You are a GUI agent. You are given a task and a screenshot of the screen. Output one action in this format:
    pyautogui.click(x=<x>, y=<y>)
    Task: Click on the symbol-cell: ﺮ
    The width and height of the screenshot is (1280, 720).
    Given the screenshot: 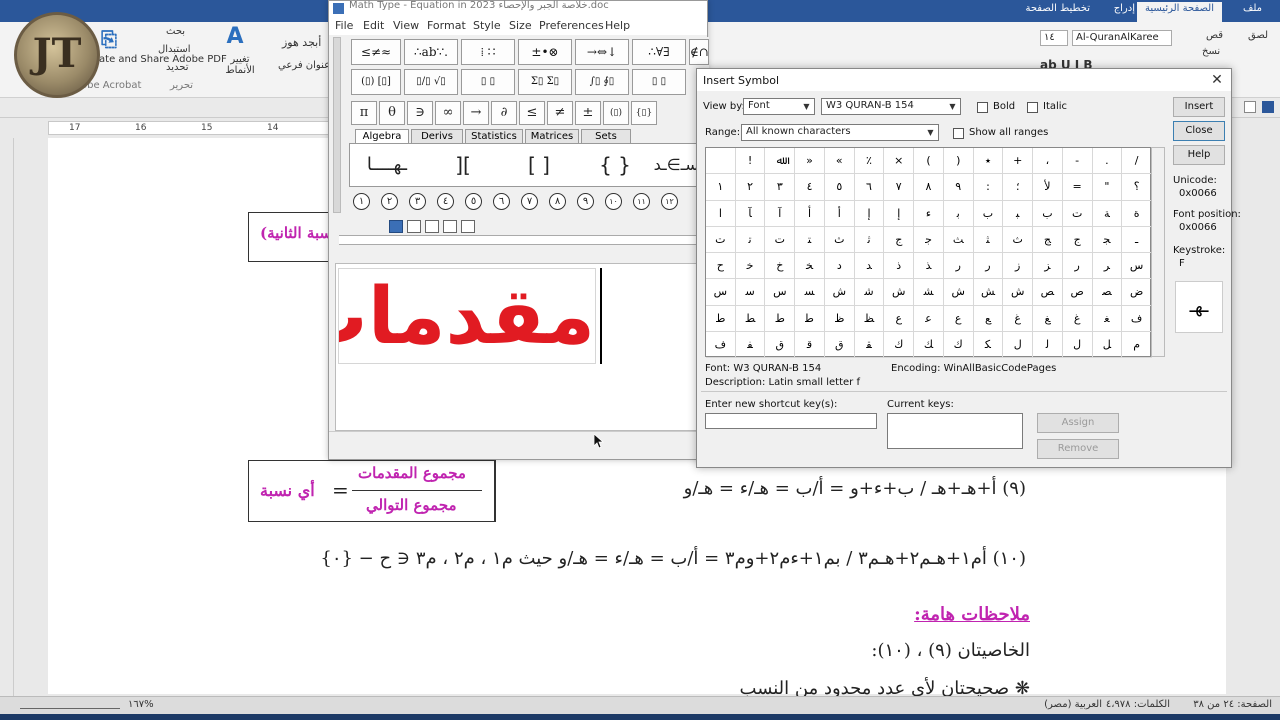 What is the action you would take?
    pyautogui.click(x=1107, y=266)
    